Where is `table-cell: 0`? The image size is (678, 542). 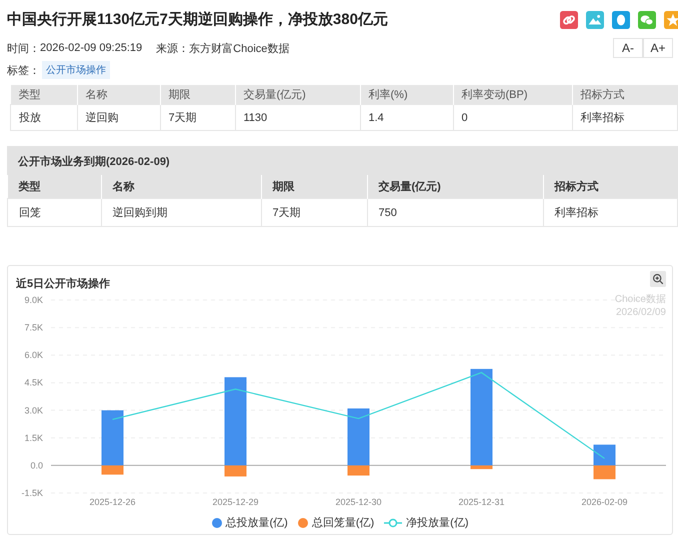 table-cell: 0 is located at coordinates (512, 117).